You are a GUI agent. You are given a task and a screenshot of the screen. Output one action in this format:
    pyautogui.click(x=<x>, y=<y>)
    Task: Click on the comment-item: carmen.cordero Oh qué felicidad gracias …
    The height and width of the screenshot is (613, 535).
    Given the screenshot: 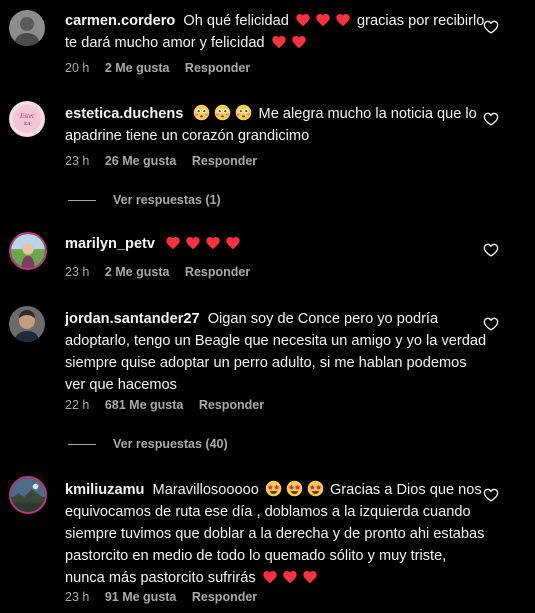 What is the action you would take?
    pyautogui.click(x=267, y=45)
    